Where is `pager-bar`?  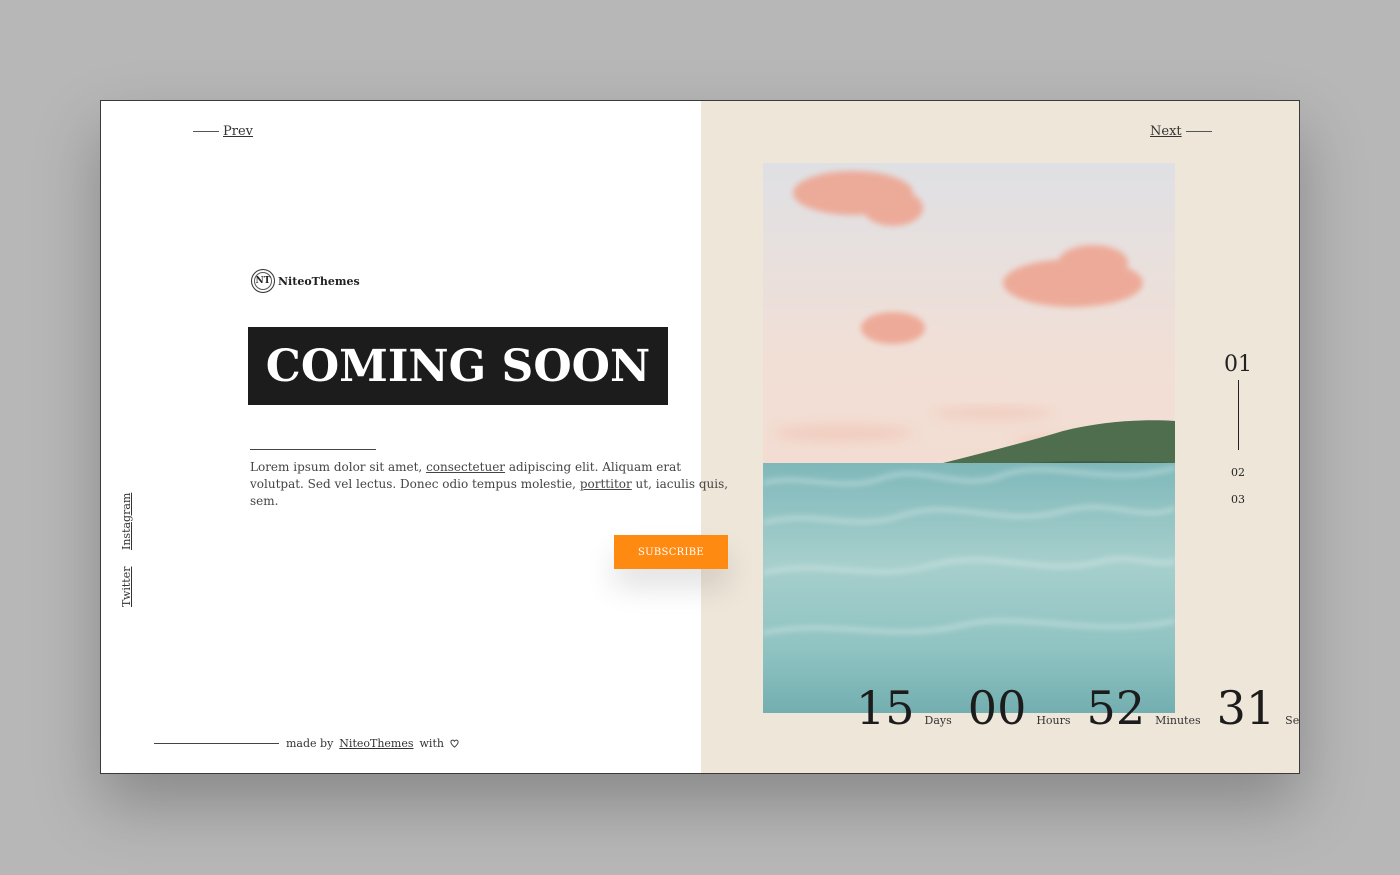
pager-bar is located at coordinates (1238, 415).